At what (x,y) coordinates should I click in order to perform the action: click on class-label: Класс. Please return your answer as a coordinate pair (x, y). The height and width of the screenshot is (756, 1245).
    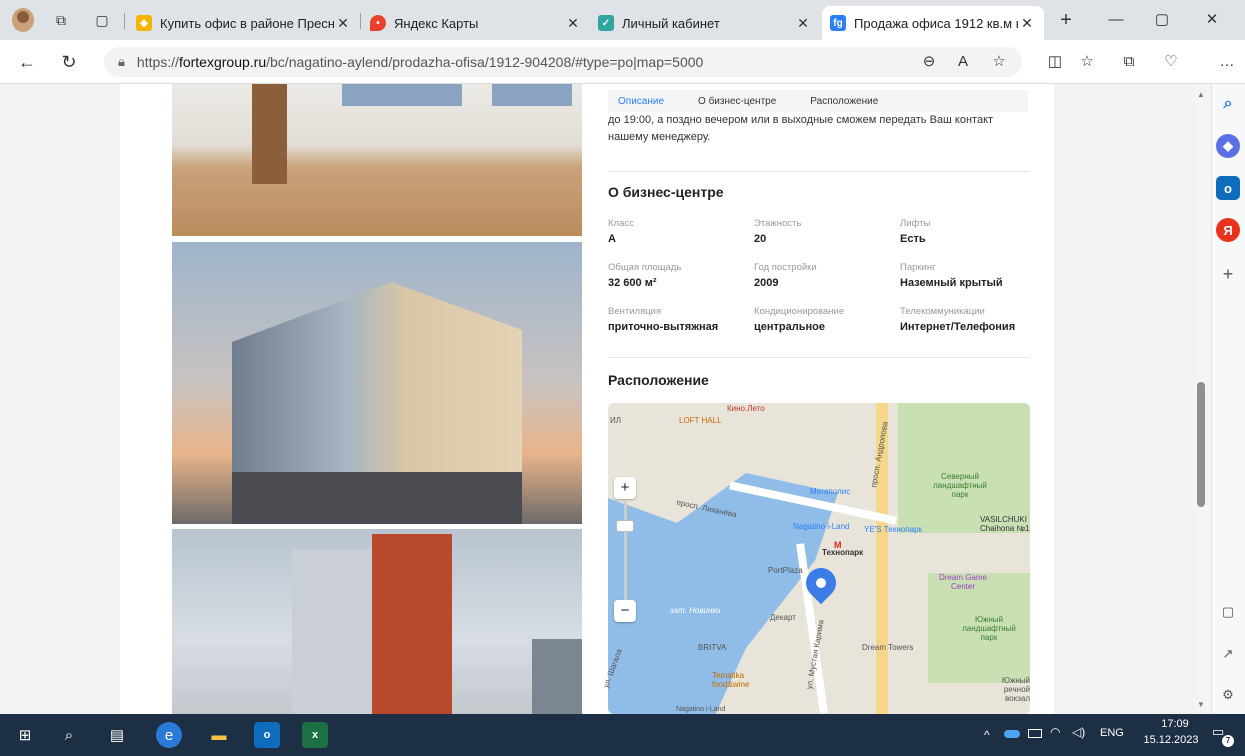
    Looking at the image, I should click on (621, 223).